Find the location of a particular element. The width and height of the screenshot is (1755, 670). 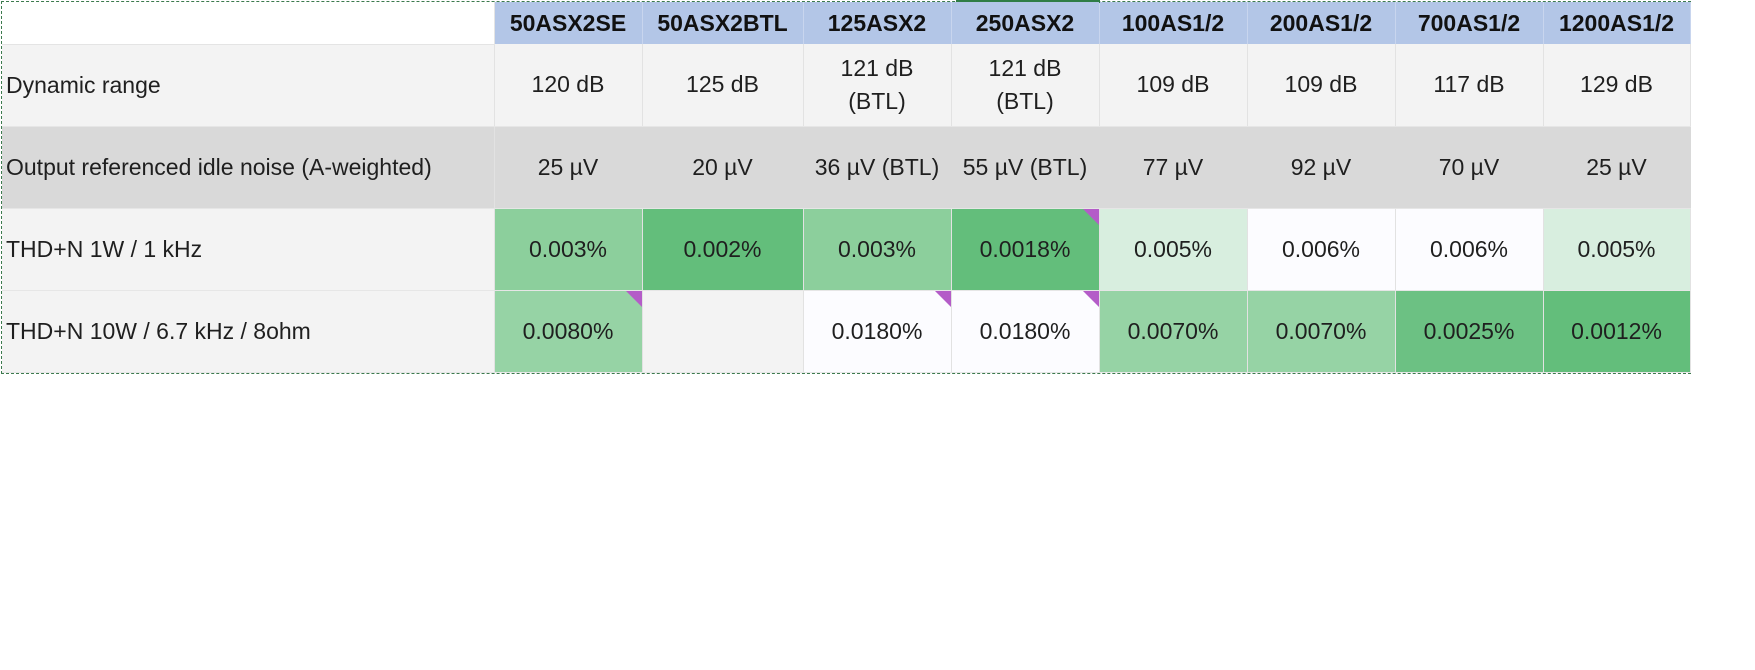

table-cell: 0.0012% is located at coordinates (1617, 331).